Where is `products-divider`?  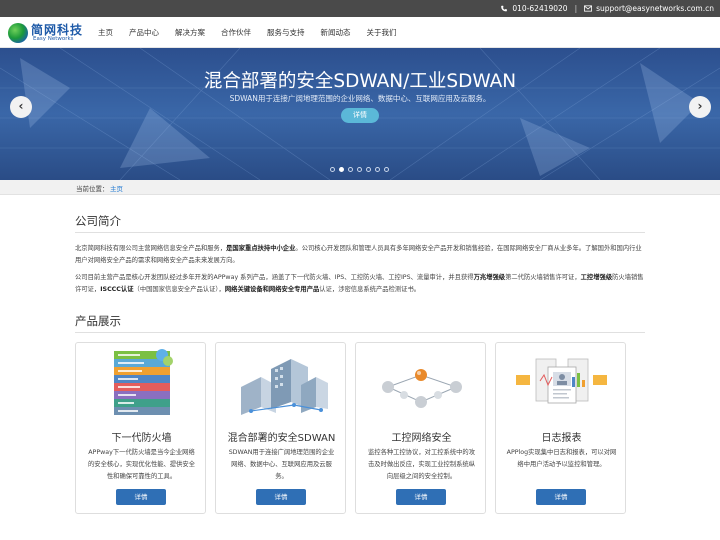 products-divider is located at coordinates (360, 332).